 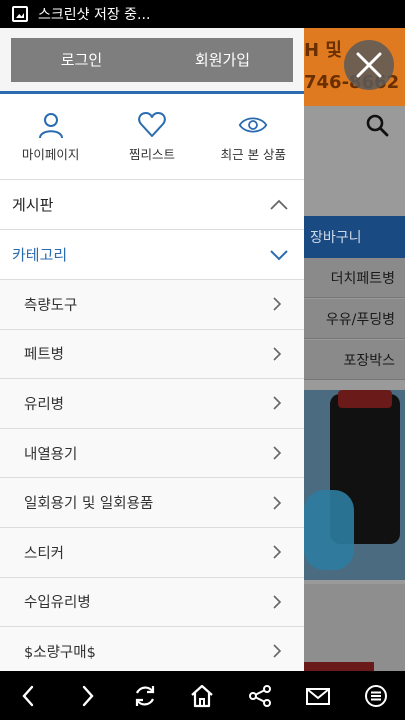 I want to click on category-item: 측량도구, so click(x=152, y=305).